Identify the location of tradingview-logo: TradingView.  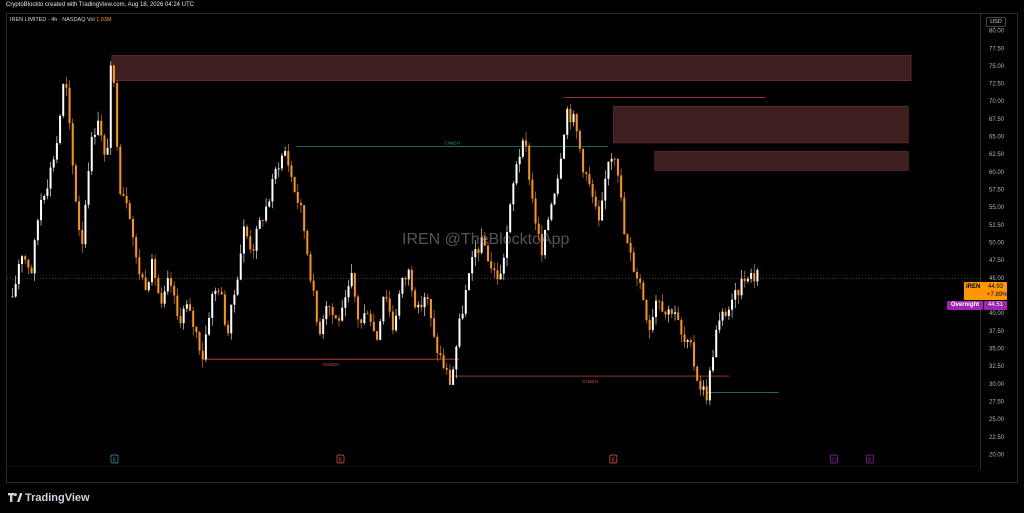
(49, 498).